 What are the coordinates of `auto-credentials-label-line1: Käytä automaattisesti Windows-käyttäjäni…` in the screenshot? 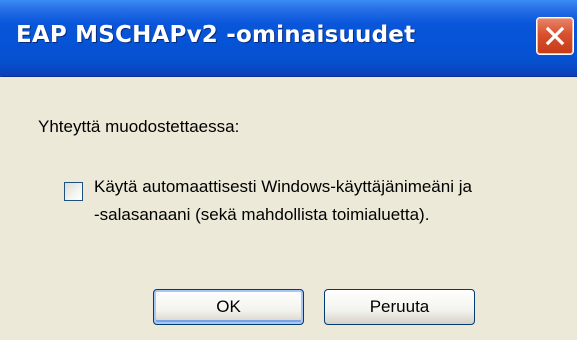 It's located at (283, 186).